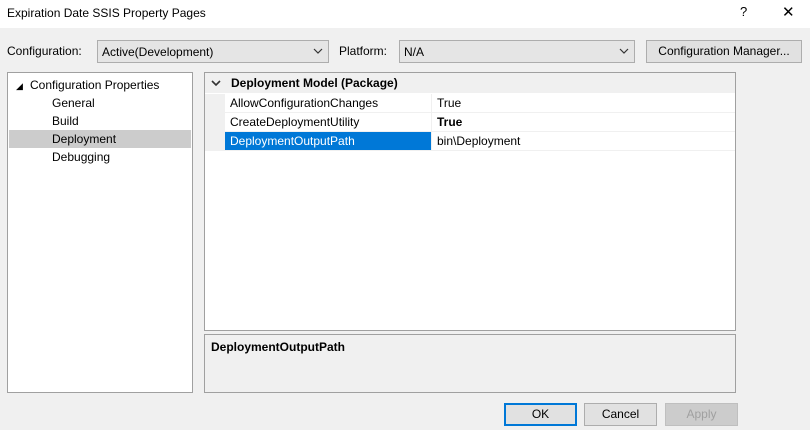 The height and width of the screenshot is (430, 810). Describe the element at coordinates (158, 52) in the screenshot. I see `configuration-value: Active(Development)` at that location.